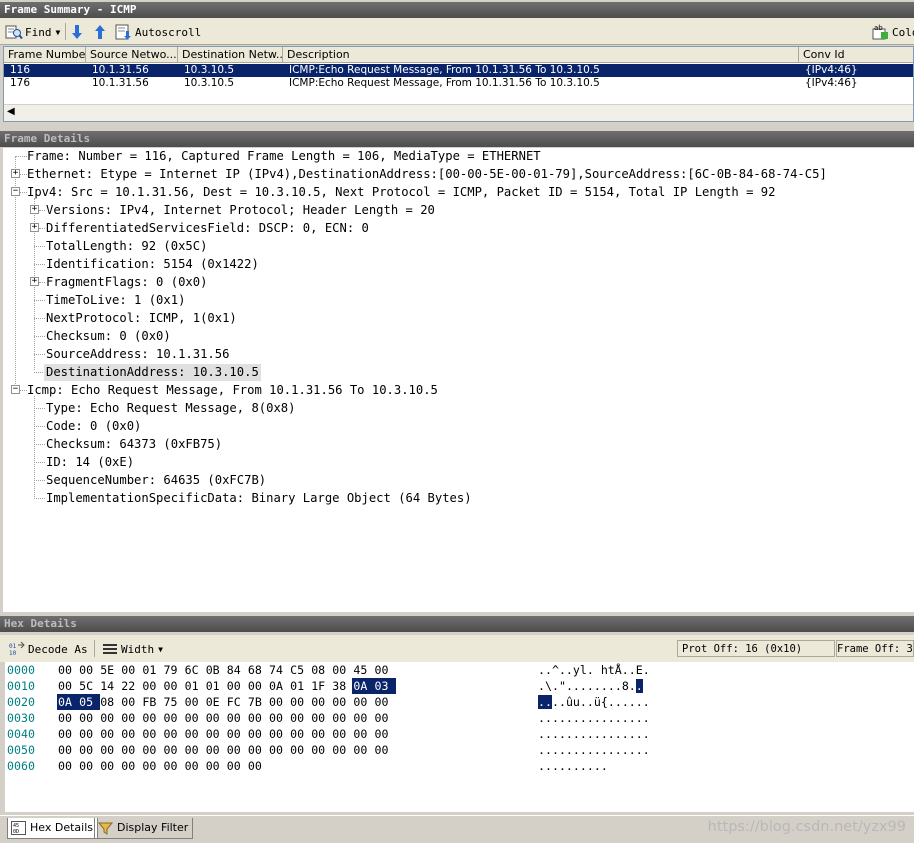  I want to click on column-conv-id: Conv Id, so click(856, 55).